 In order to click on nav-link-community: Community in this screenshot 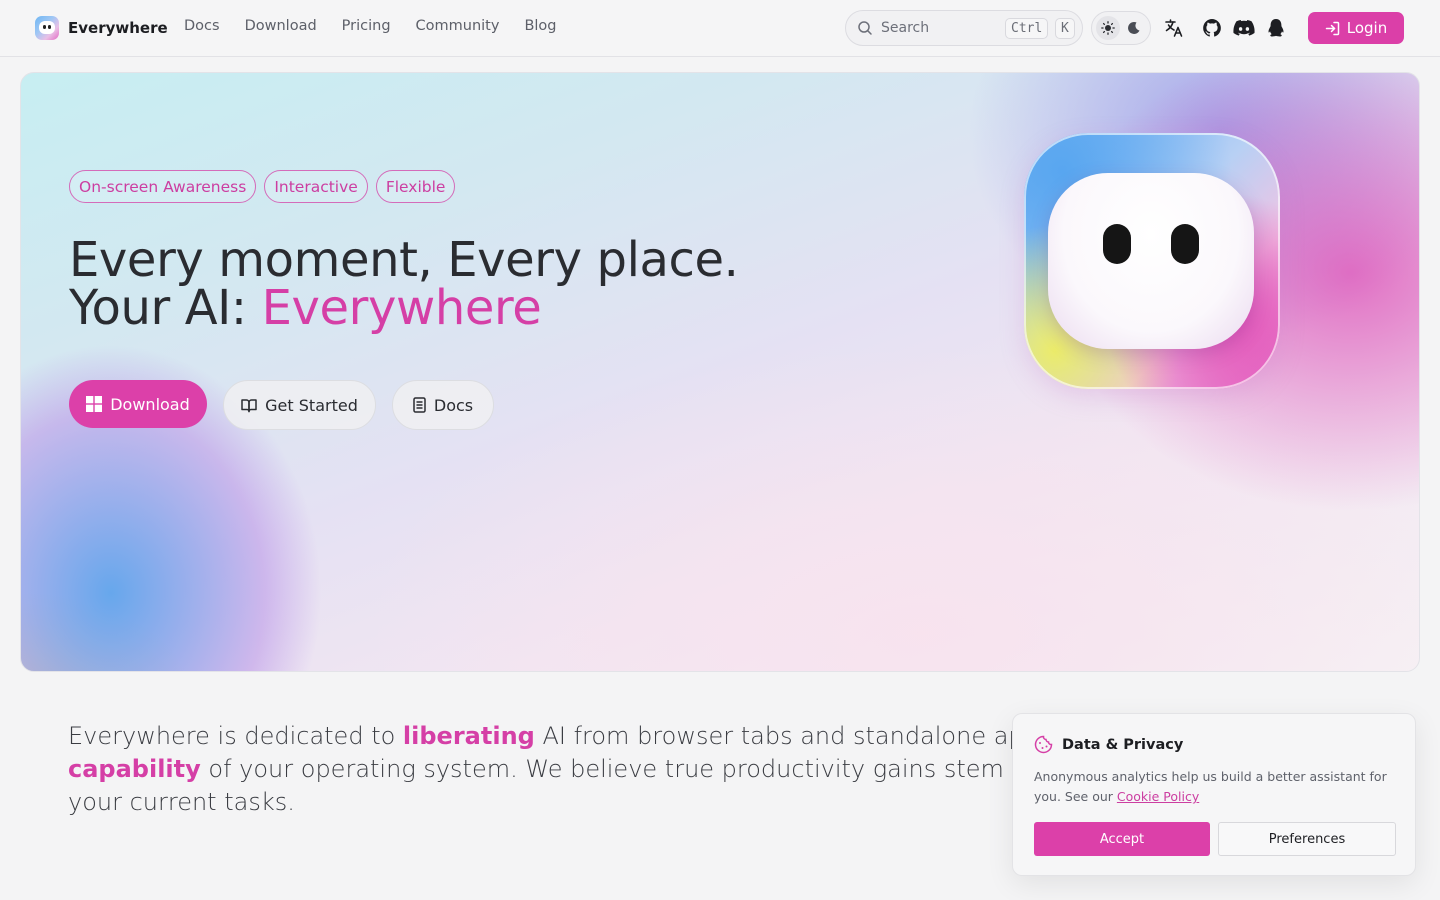, I will do `click(458, 26)`.